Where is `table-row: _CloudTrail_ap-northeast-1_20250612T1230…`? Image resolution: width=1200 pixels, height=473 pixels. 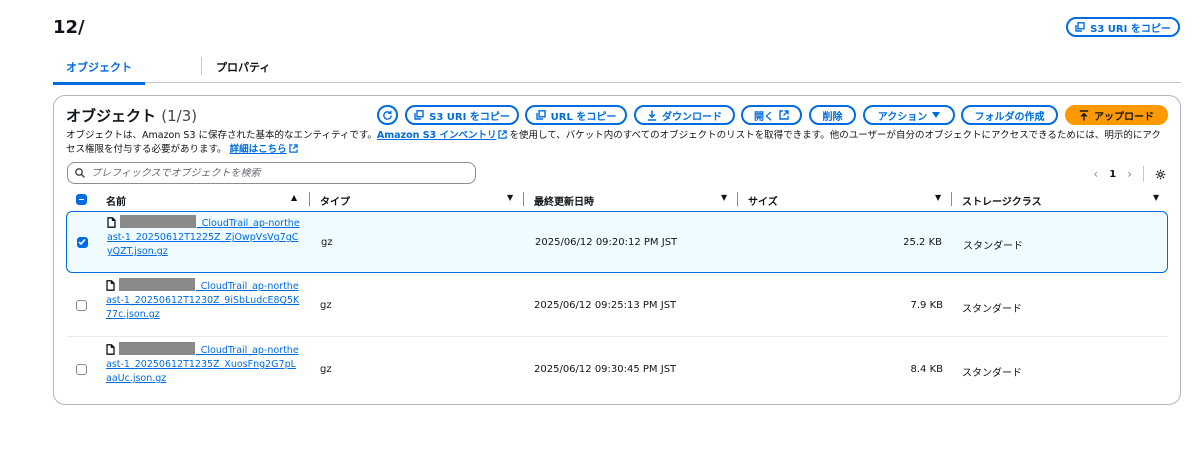
table-row: _CloudTrail_ap-northeast-1_20250612T1230… is located at coordinates (617, 306).